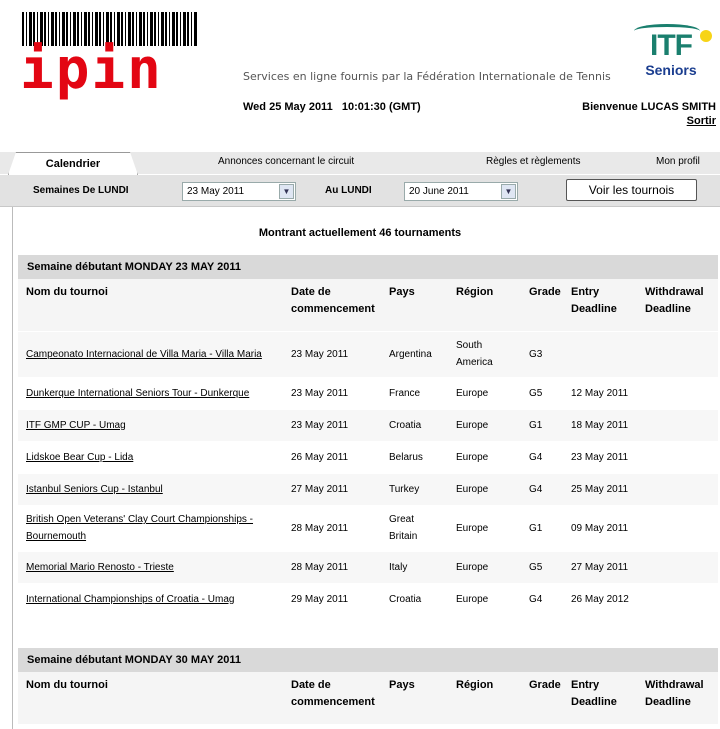 Image resolution: width=720 pixels, height=729 pixels. Describe the element at coordinates (91, 70) in the screenshot. I see `ipin-logo: ipin` at that location.